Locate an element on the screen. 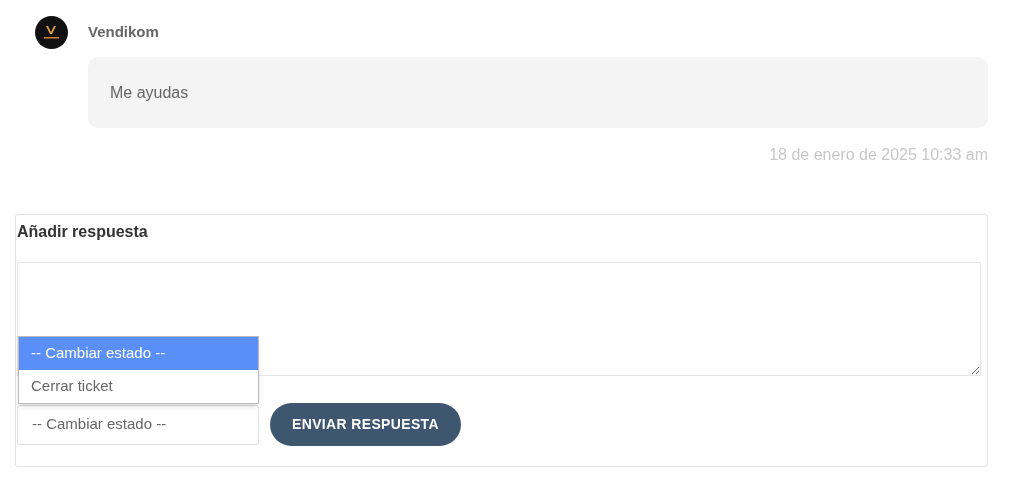 The image size is (1024, 482). reply-title: Añadir respuesta is located at coordinates (83, 232).